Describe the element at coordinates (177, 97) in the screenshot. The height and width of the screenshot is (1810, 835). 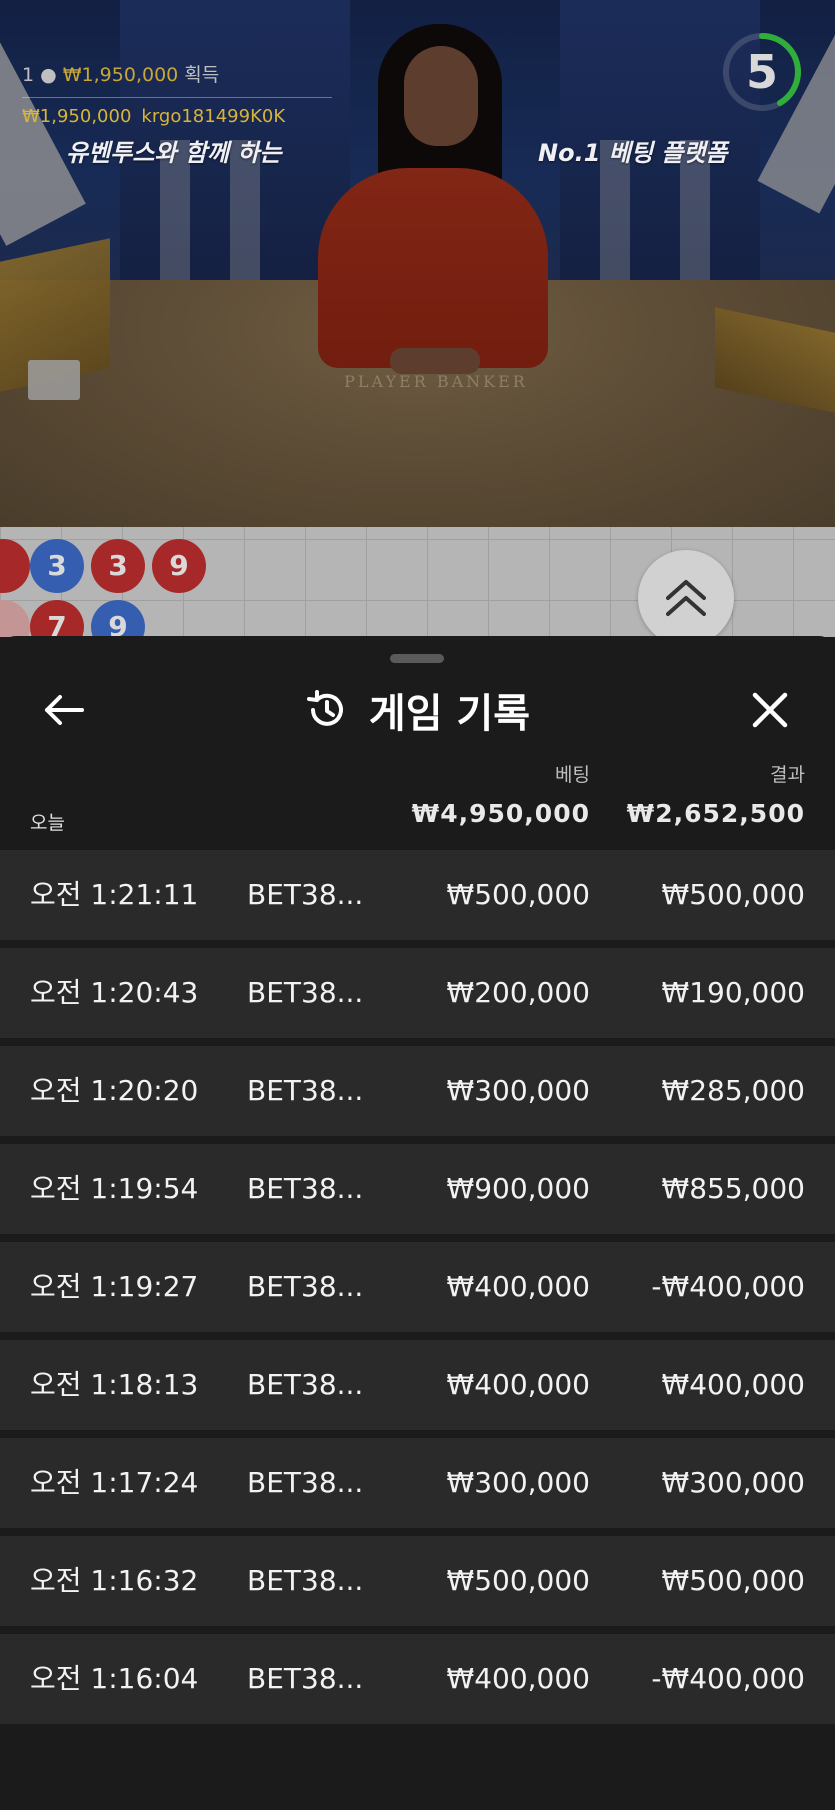
I see `divider` at that location.